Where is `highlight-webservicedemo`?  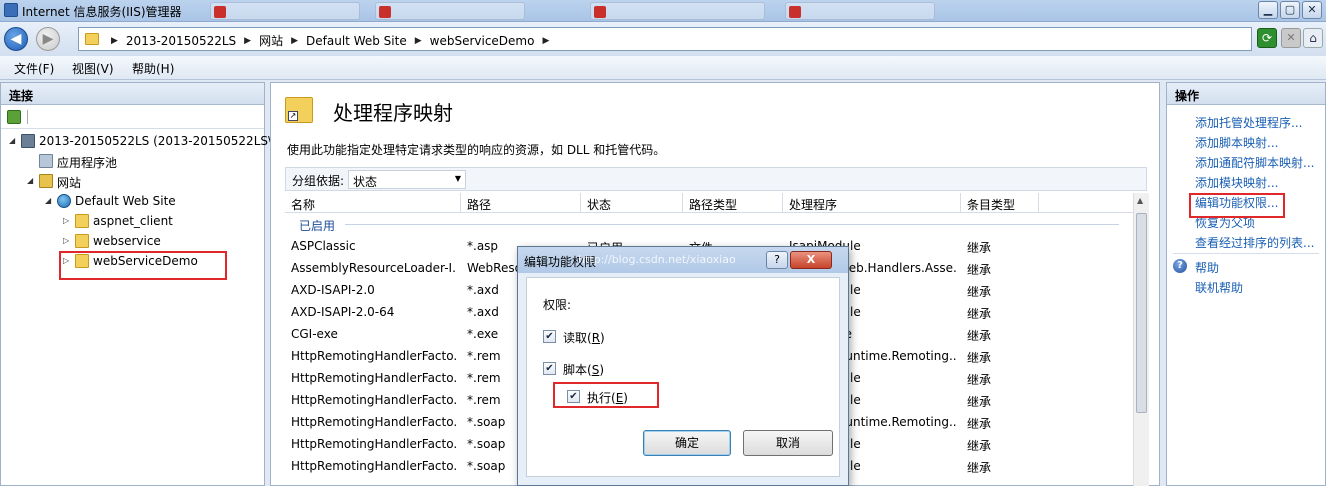
highlight-webservicedemo is located at coordinates (143, 265).